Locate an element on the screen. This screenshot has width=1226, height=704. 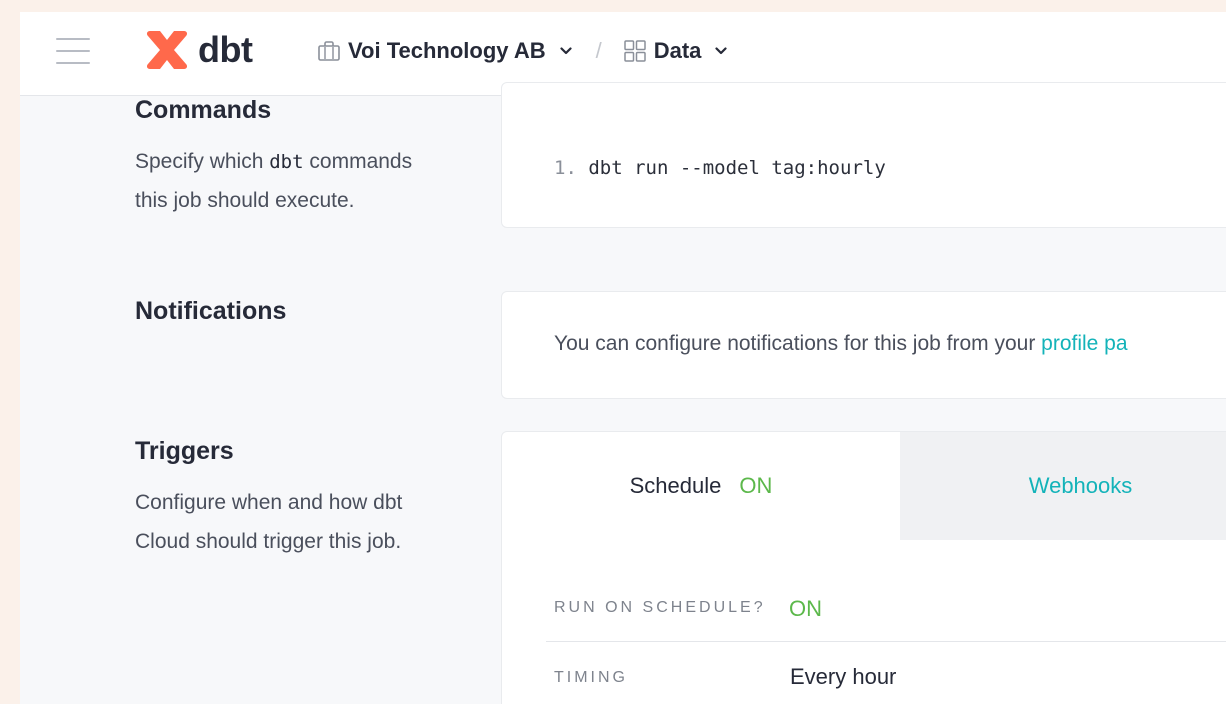
commands-desc-code: dbt is located at coordinates (286, 162).